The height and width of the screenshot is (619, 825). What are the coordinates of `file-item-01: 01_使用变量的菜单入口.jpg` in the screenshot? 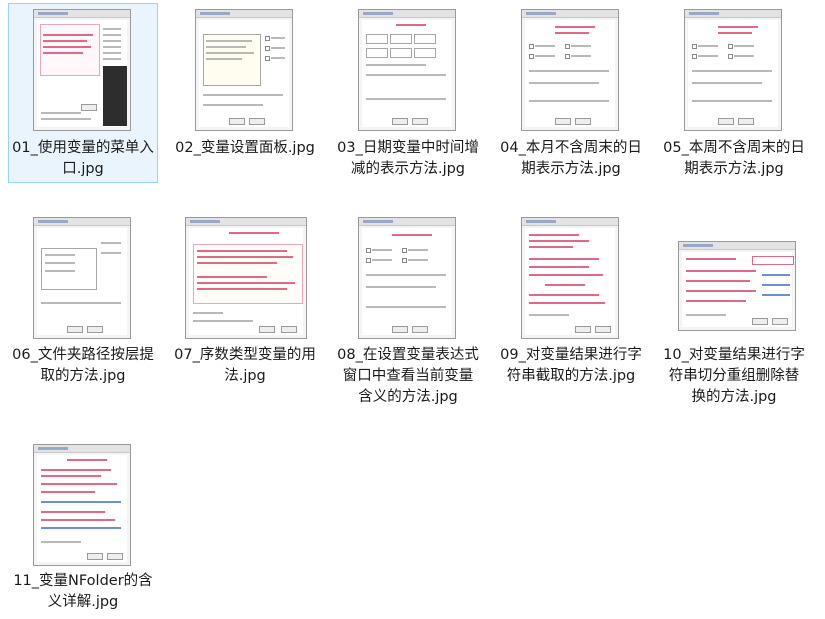 It's located at (83, 93).